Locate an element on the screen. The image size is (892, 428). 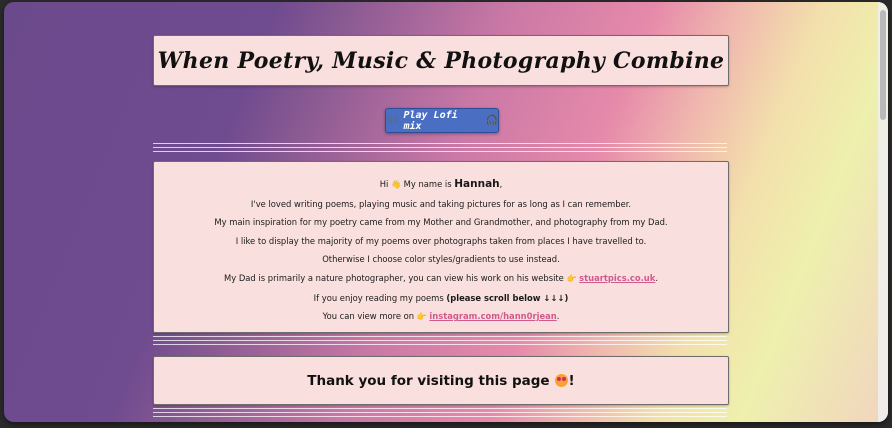
thanks-suffix: ! is located at coordinates (571, 380).